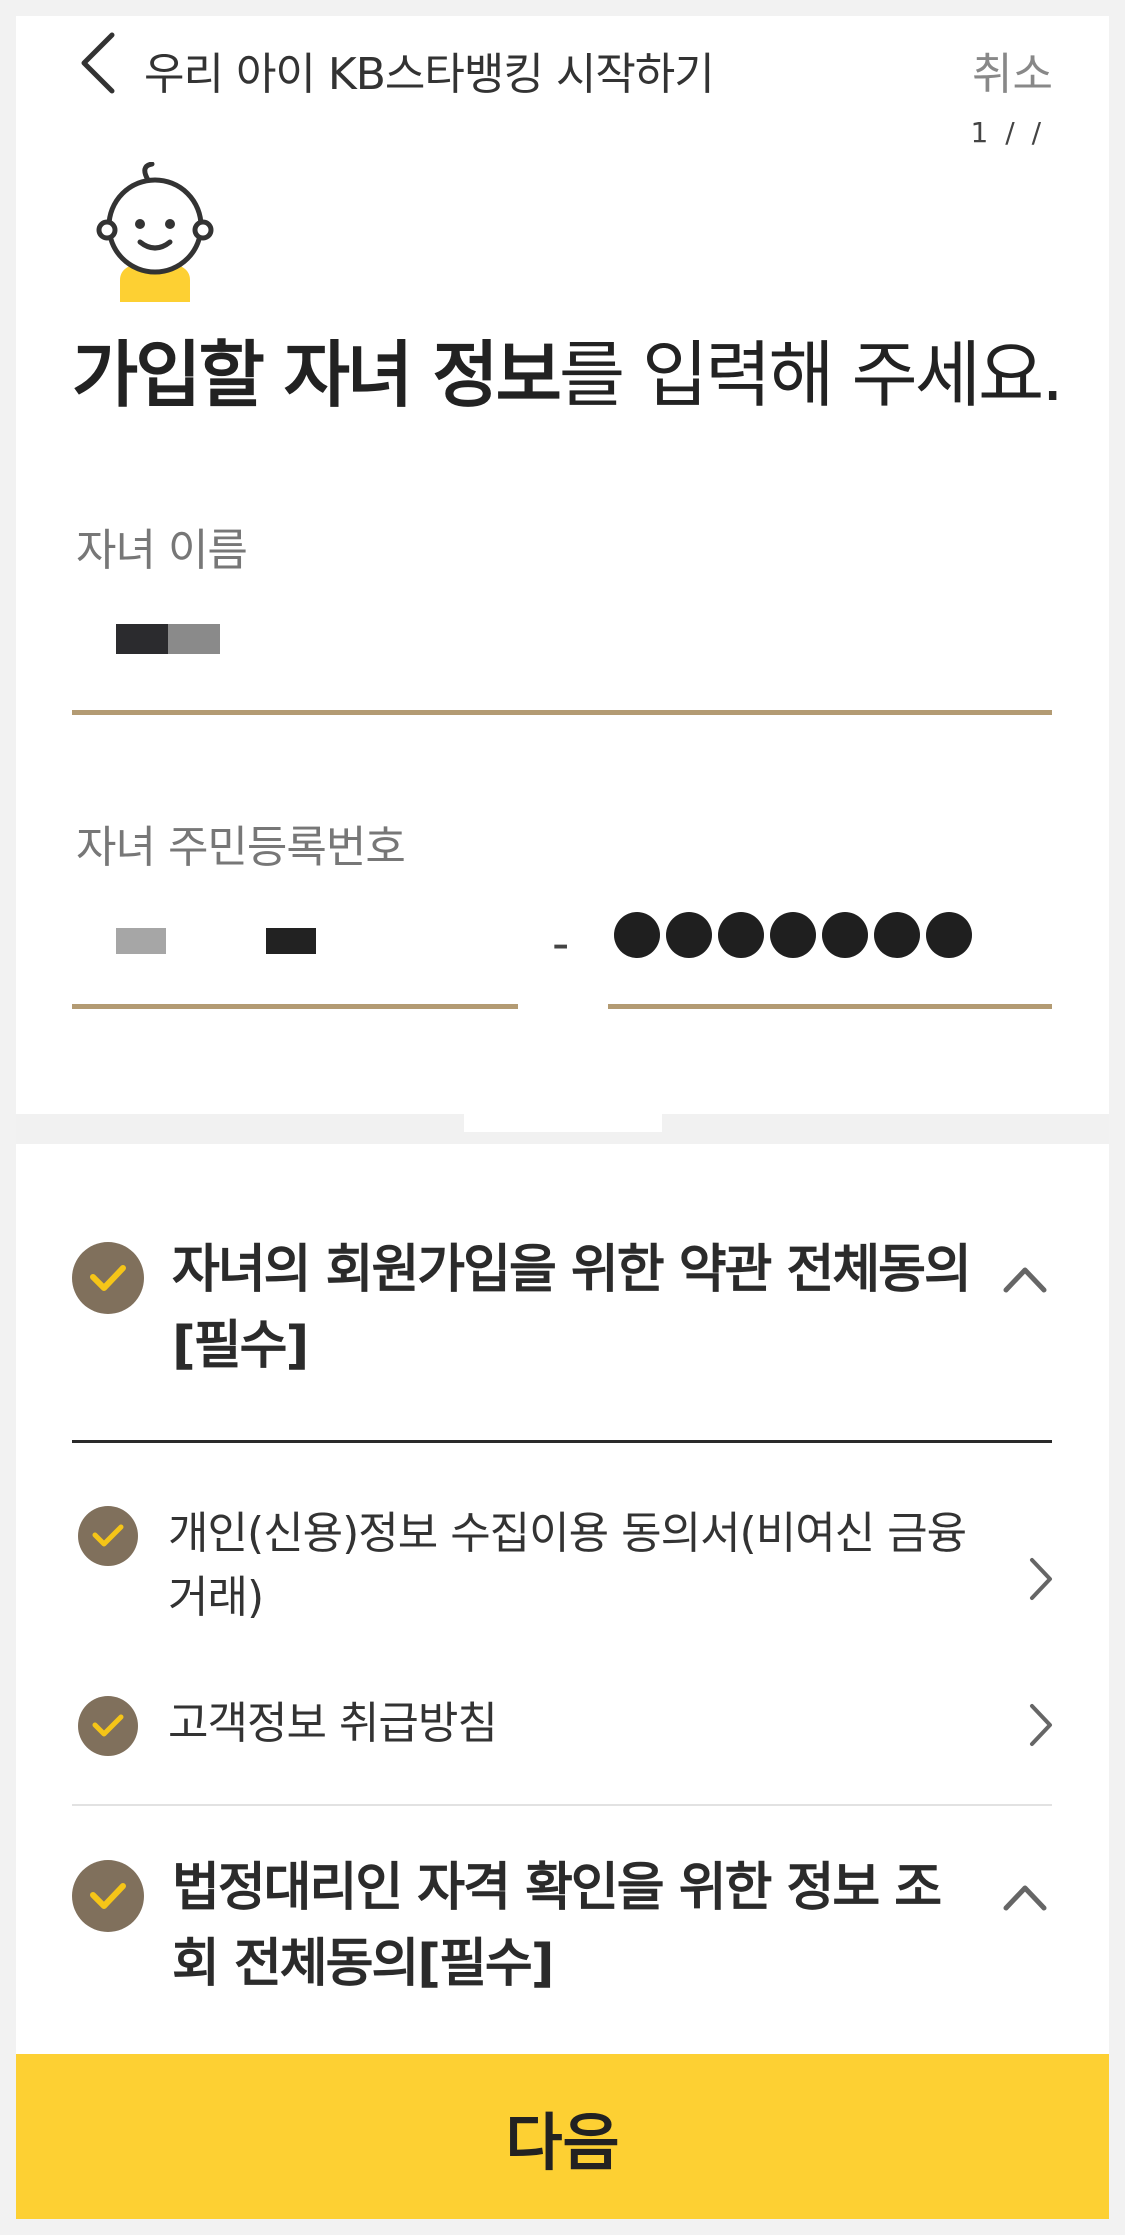 The width and height of the screenshot is (1125, 2235). What do you see at coordinates (241, 847) in the screenshot?
I see `child-rrn-label: 자녀 주민등록번호` at bounding box center [241, 847].